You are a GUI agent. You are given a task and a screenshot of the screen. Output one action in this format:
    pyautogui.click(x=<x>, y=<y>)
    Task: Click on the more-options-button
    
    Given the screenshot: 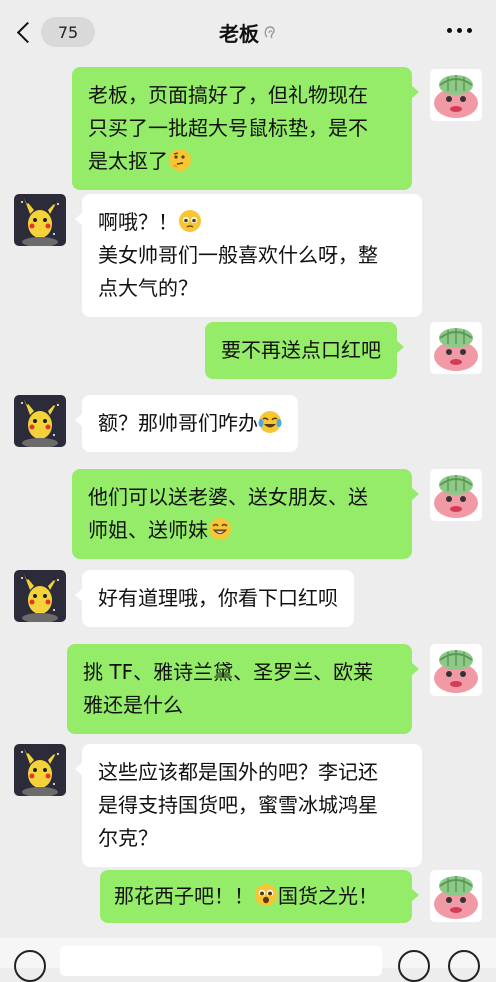 What is the action you would take?
    pyautogui.click(x=459, y=30)
    